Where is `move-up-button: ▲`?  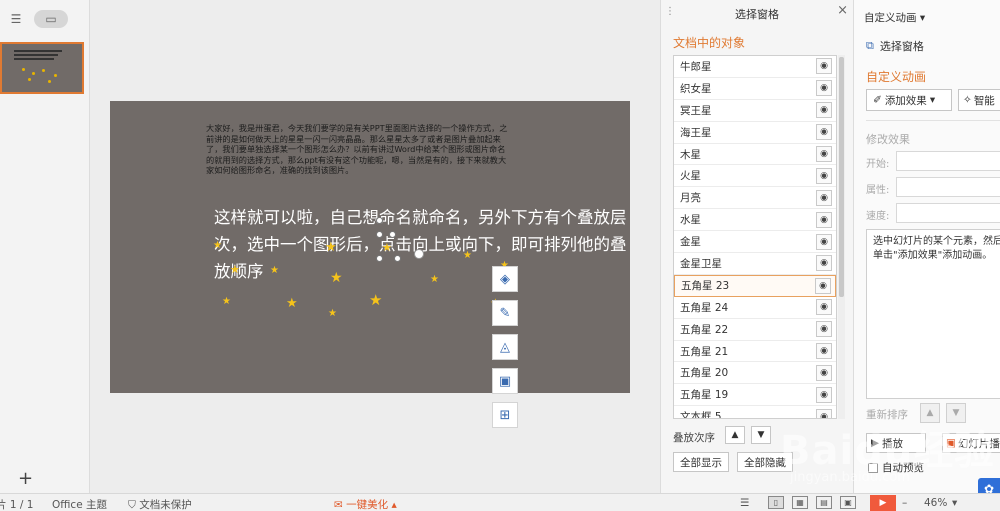 move-up-button: ▲ is located at coordinates (930, 413).